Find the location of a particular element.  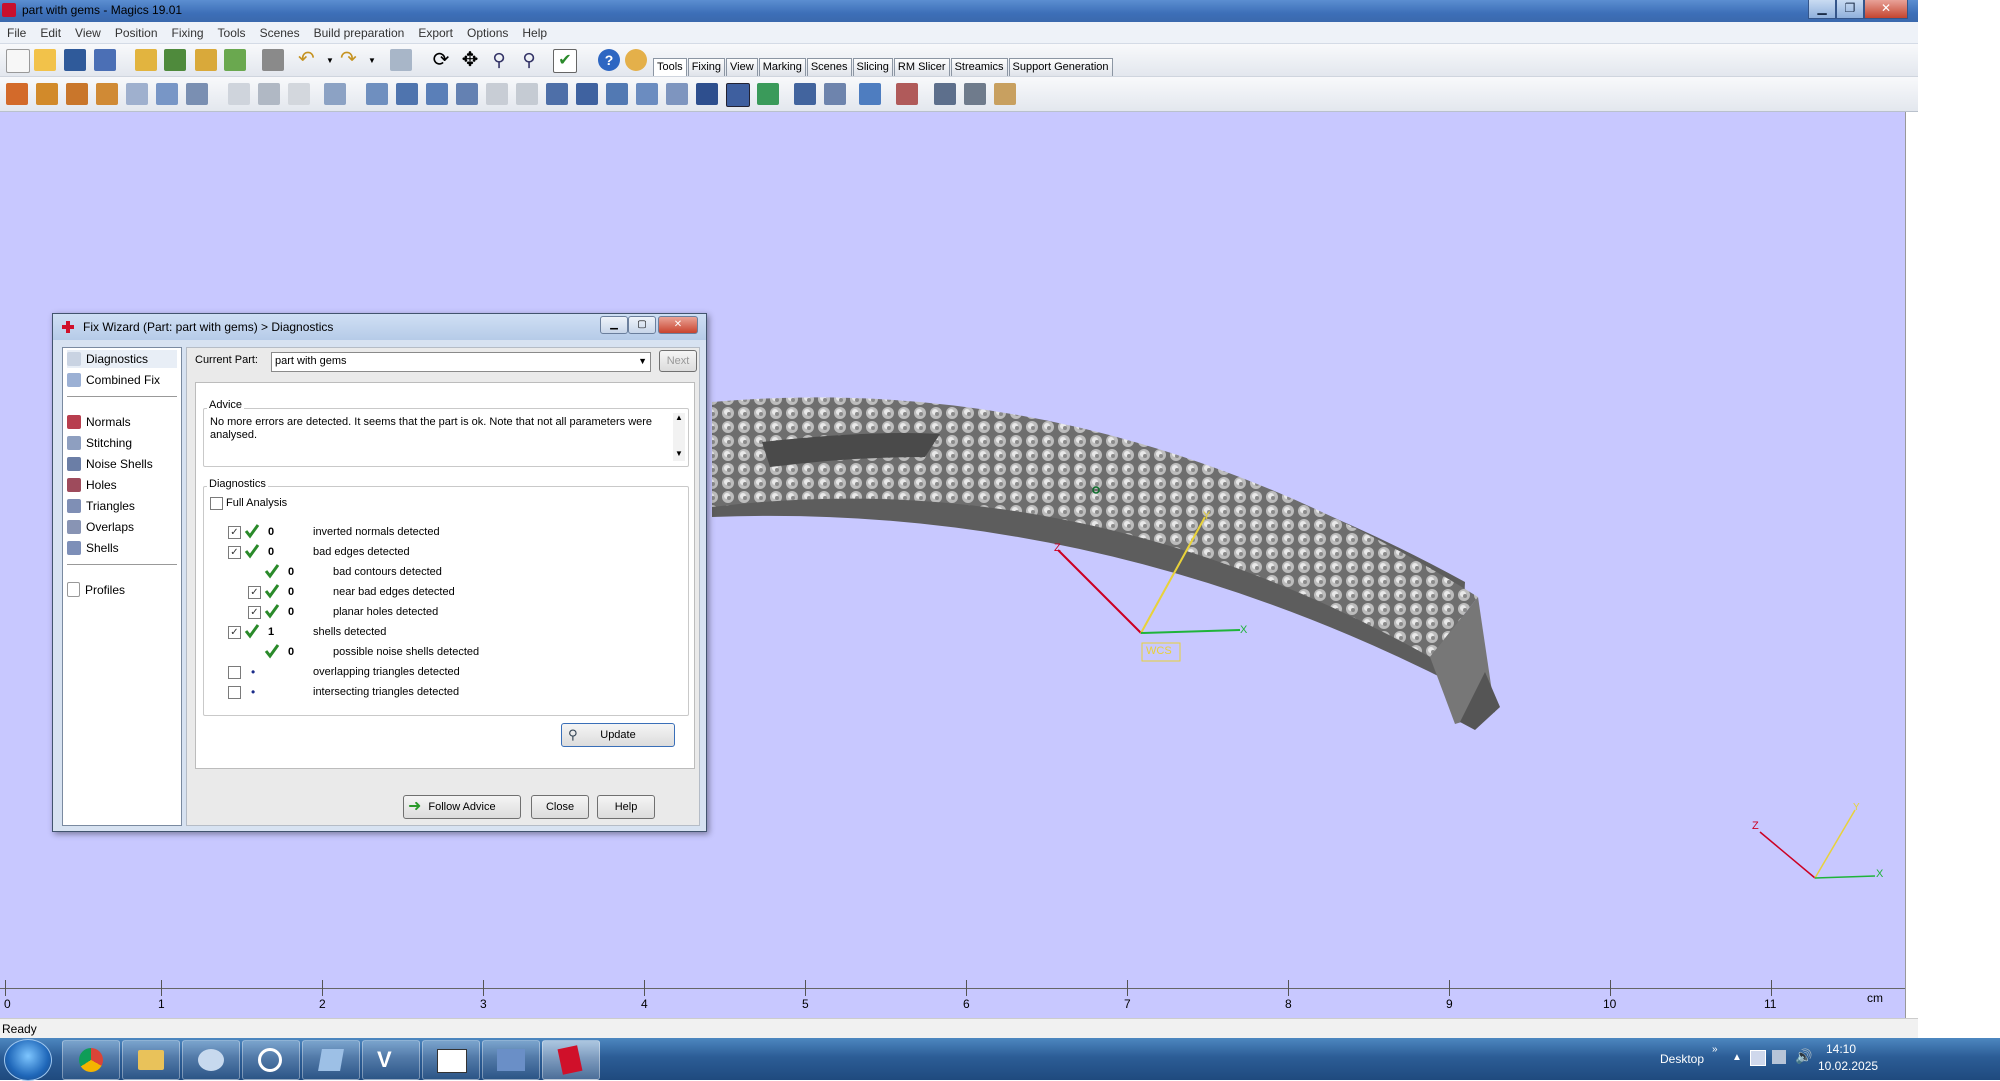

tab-fixing: Fixing is located at coordinates (706, 67).